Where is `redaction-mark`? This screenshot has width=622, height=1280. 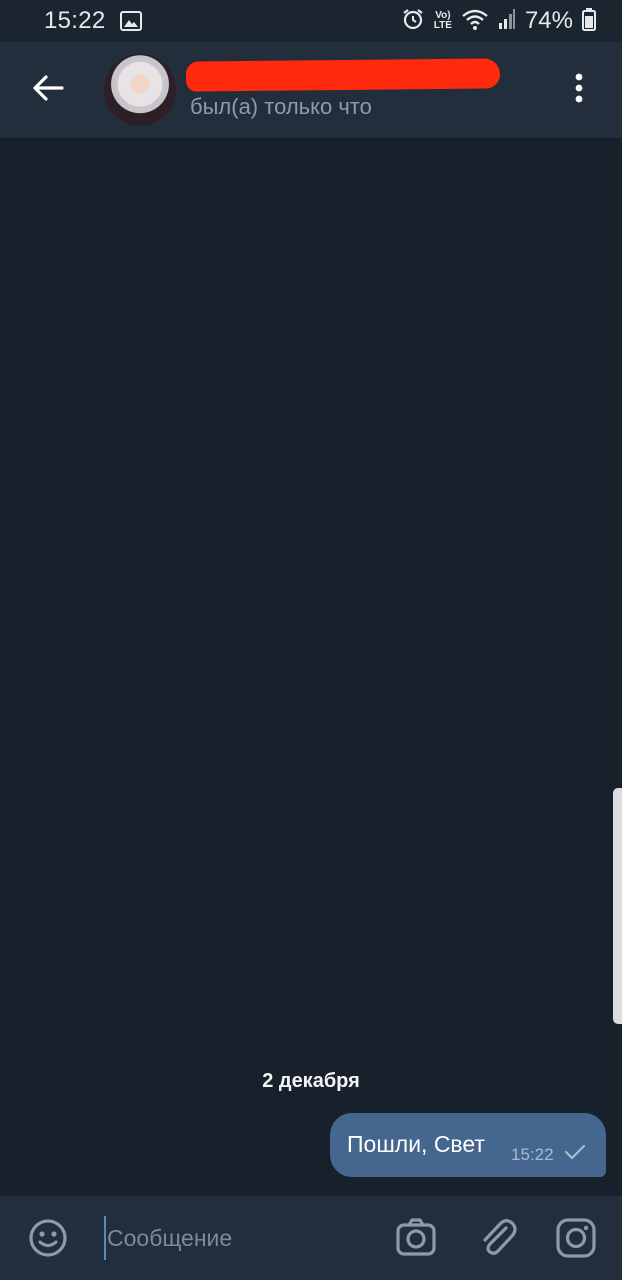
redaction-mark is located at coordinates (343, 75).